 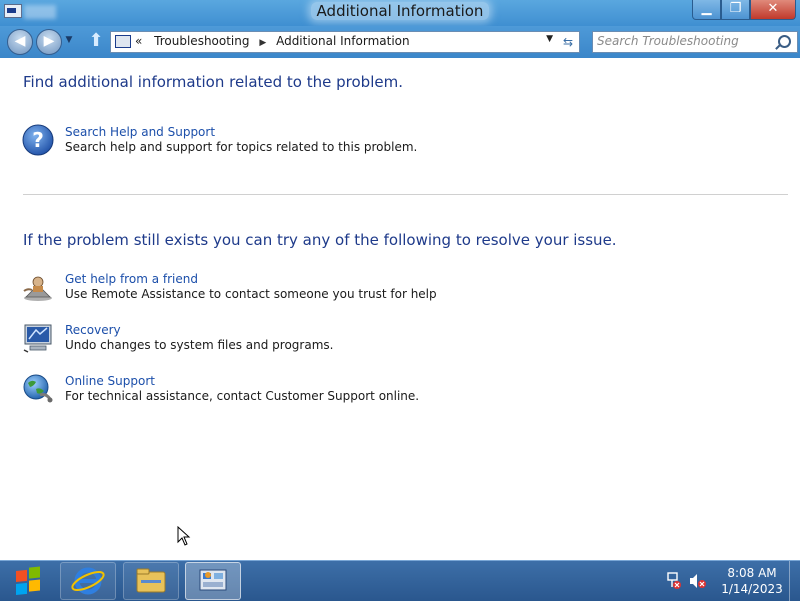 I want to click on taskbar-ie-button, so click(x=88, y=581).